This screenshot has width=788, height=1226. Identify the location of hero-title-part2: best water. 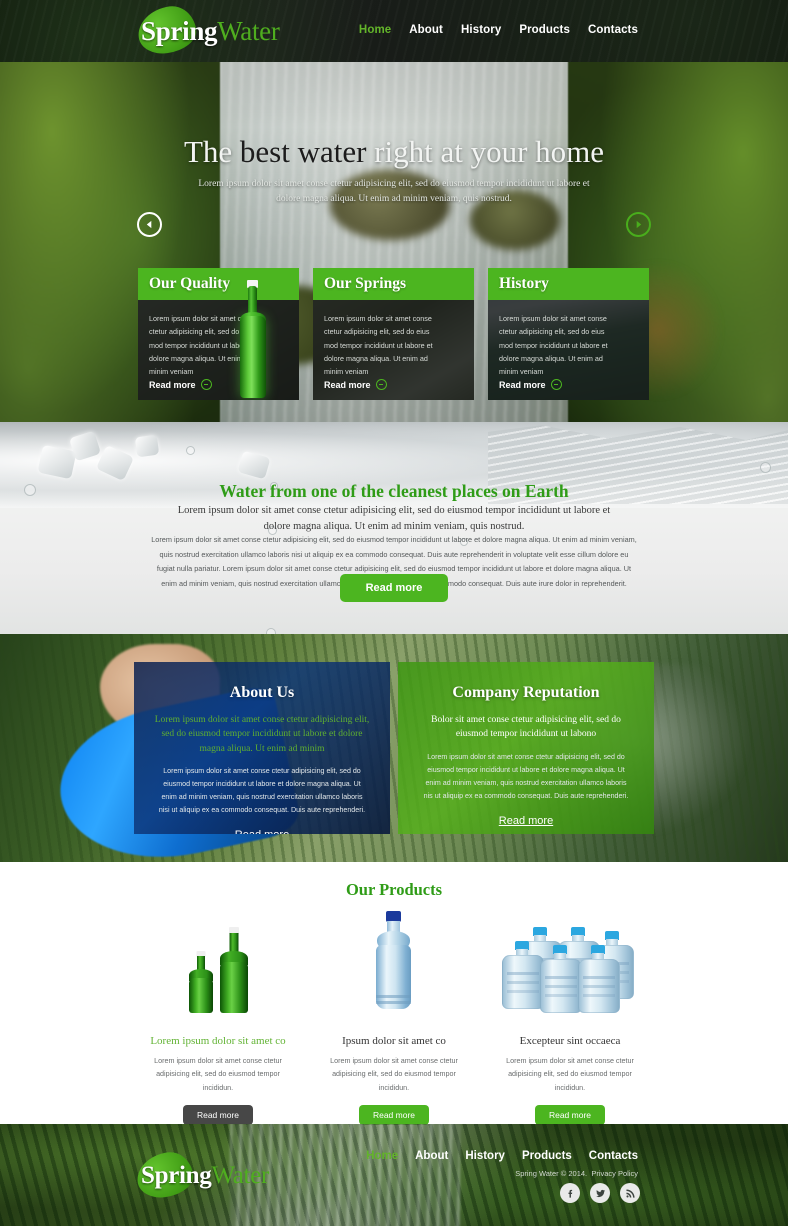
(303, 151).